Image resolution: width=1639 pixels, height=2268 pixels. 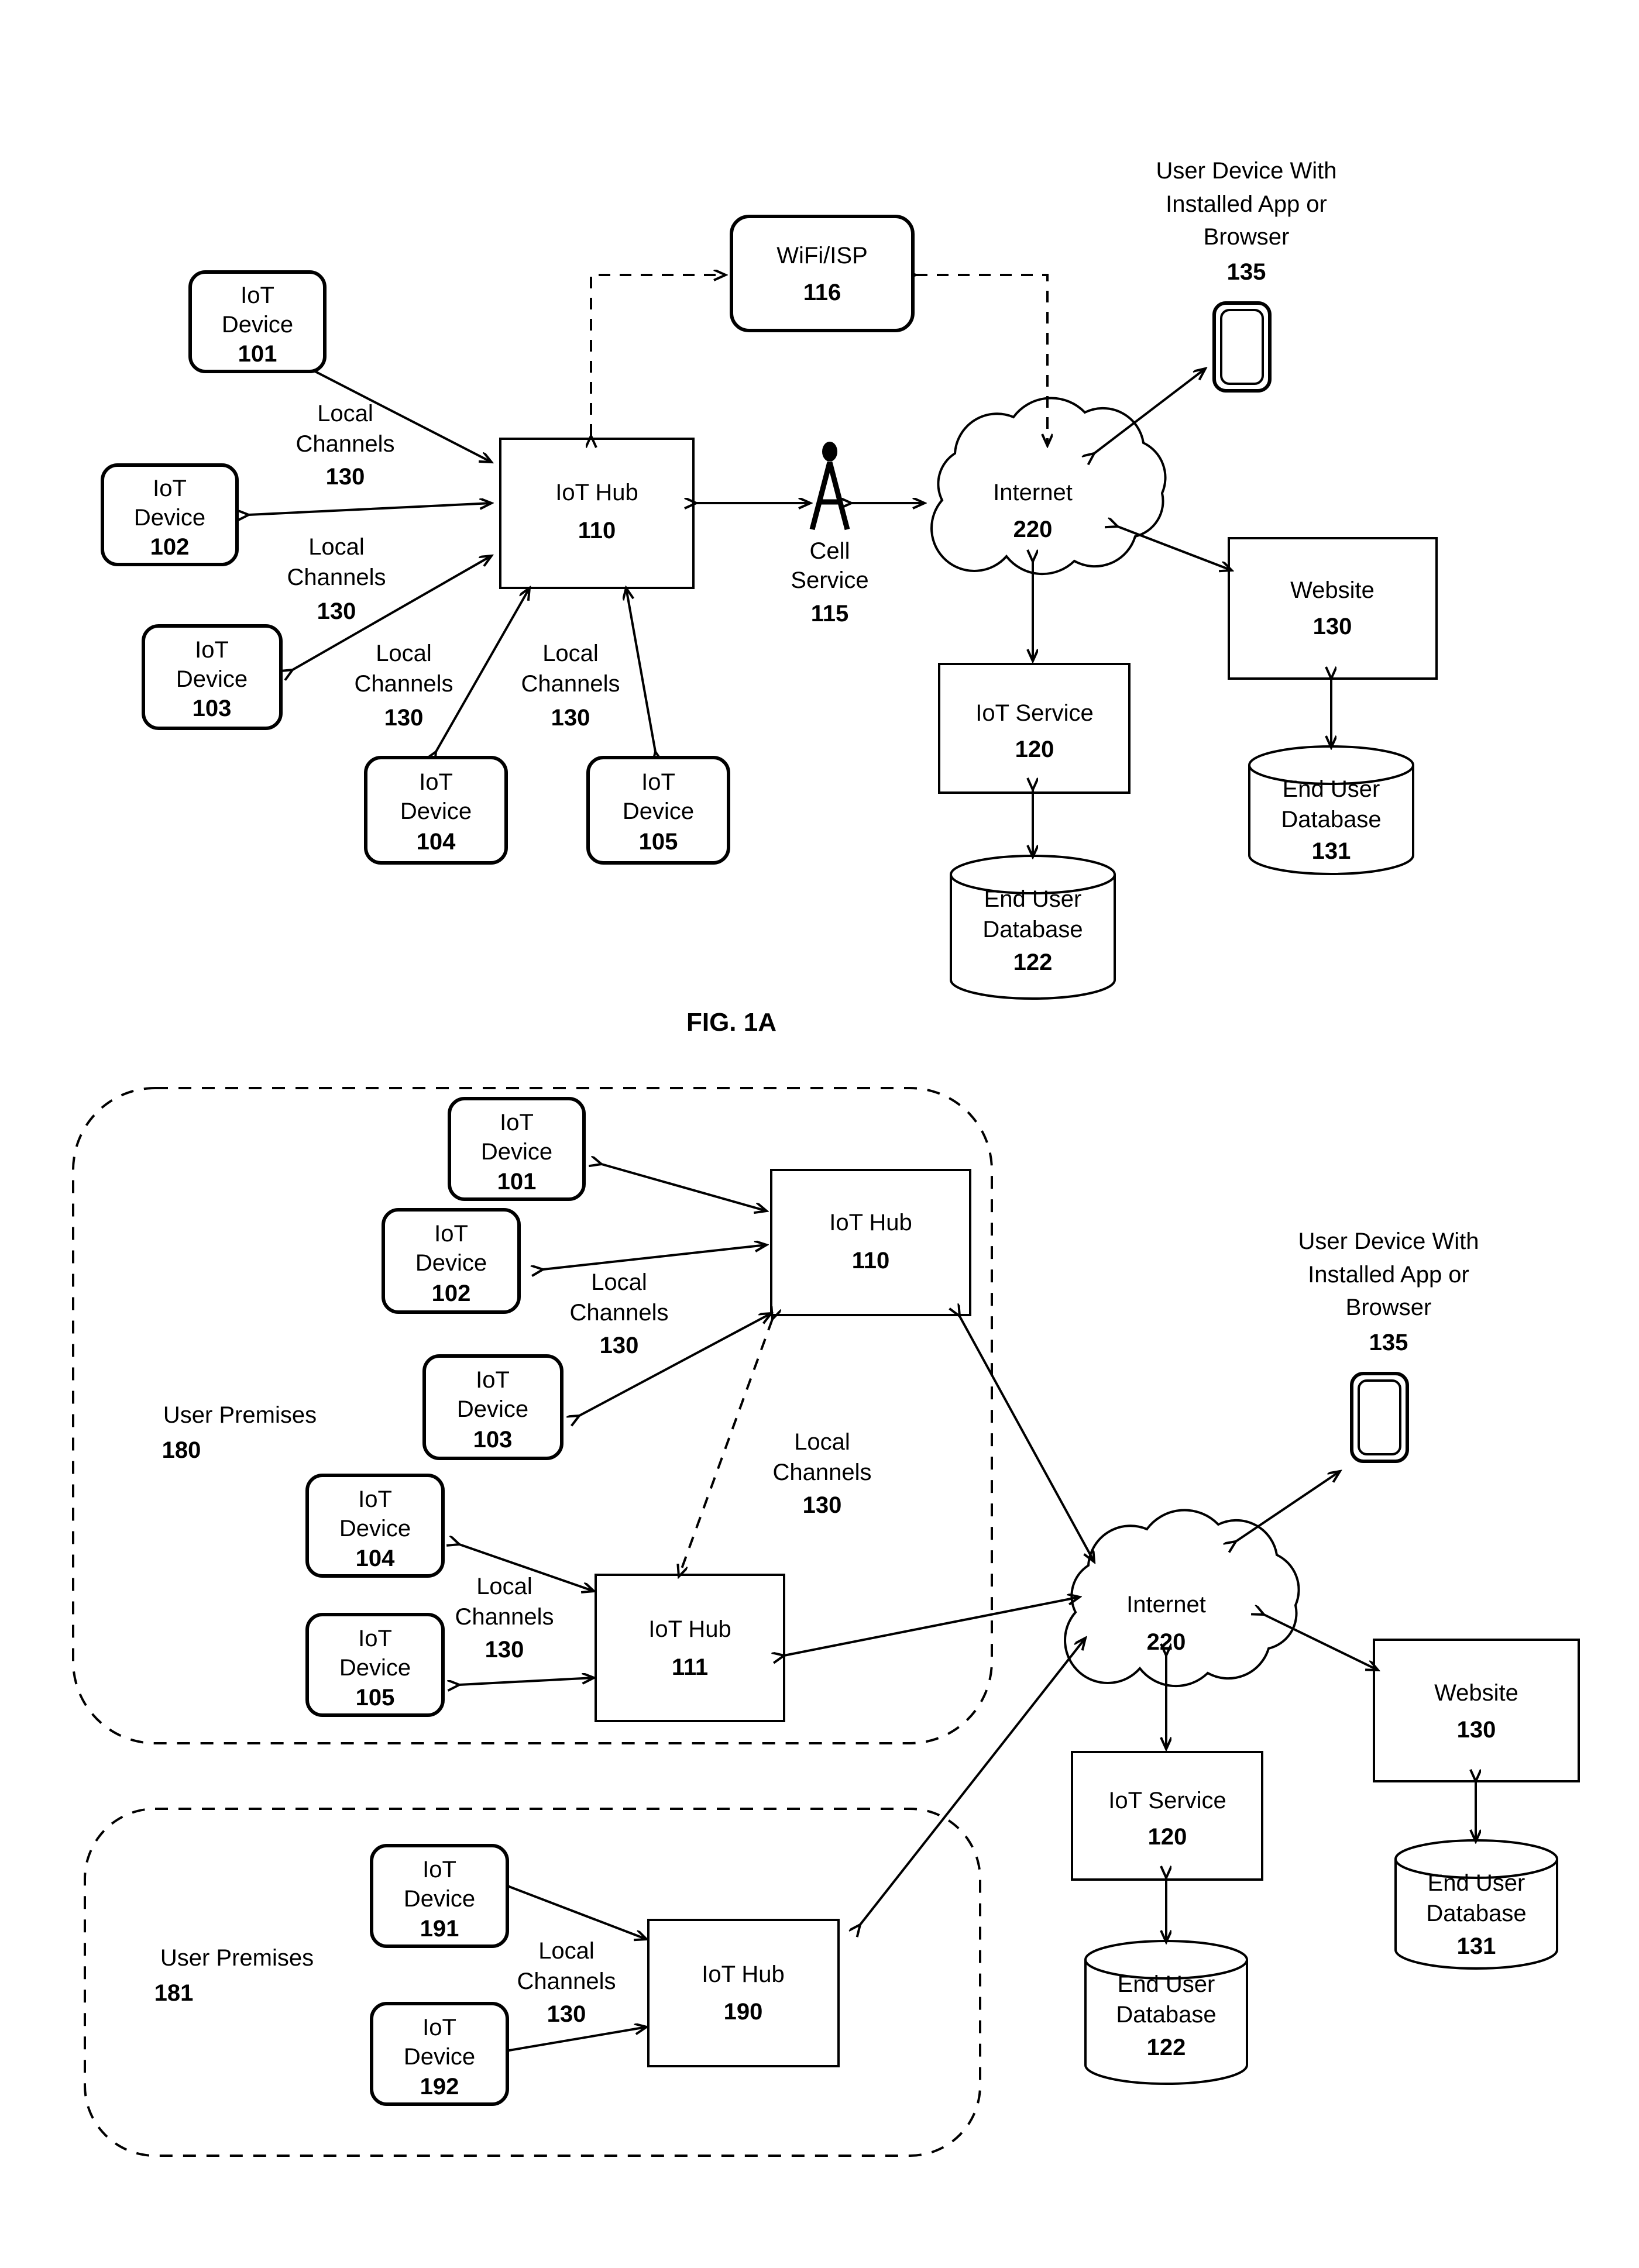 What do you see at coordinates (821, 1473) in the screenshot?
I see `b-edge-label-lc-b: Local Channels 130` at bounding box center [821, 1473].